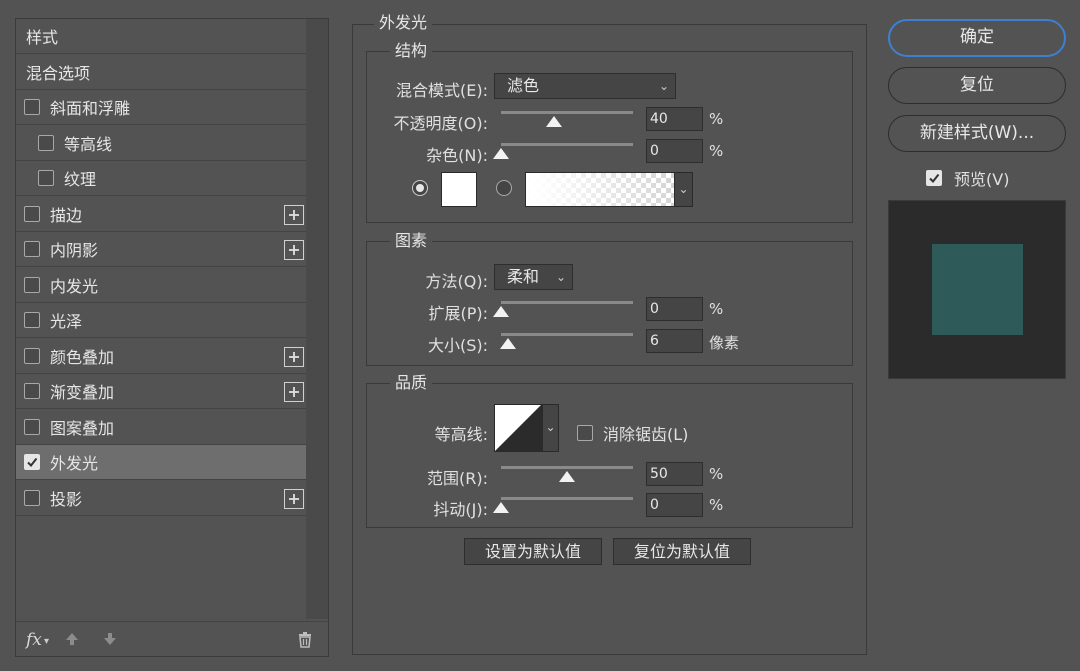  Describe the element at coordinates (683, 189) in the screenshot. I see `gradient-dropdown-chevron-icon: ⌄` at that location.